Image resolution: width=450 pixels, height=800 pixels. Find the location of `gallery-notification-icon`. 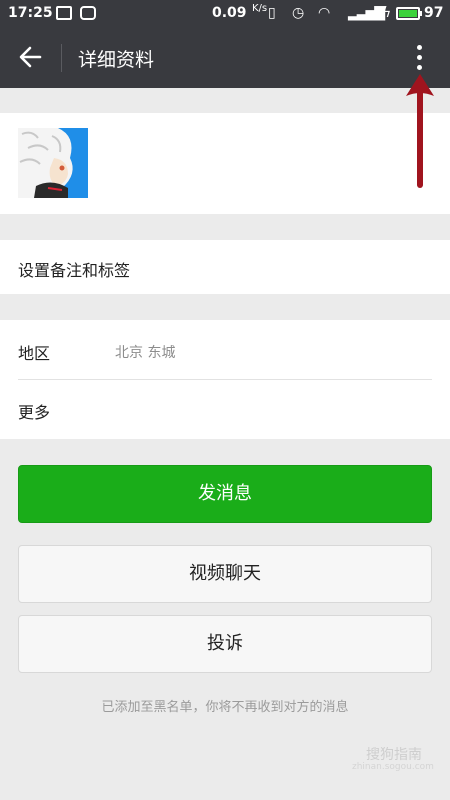

gallery-notification-icon is located at coordinates (64, 13).